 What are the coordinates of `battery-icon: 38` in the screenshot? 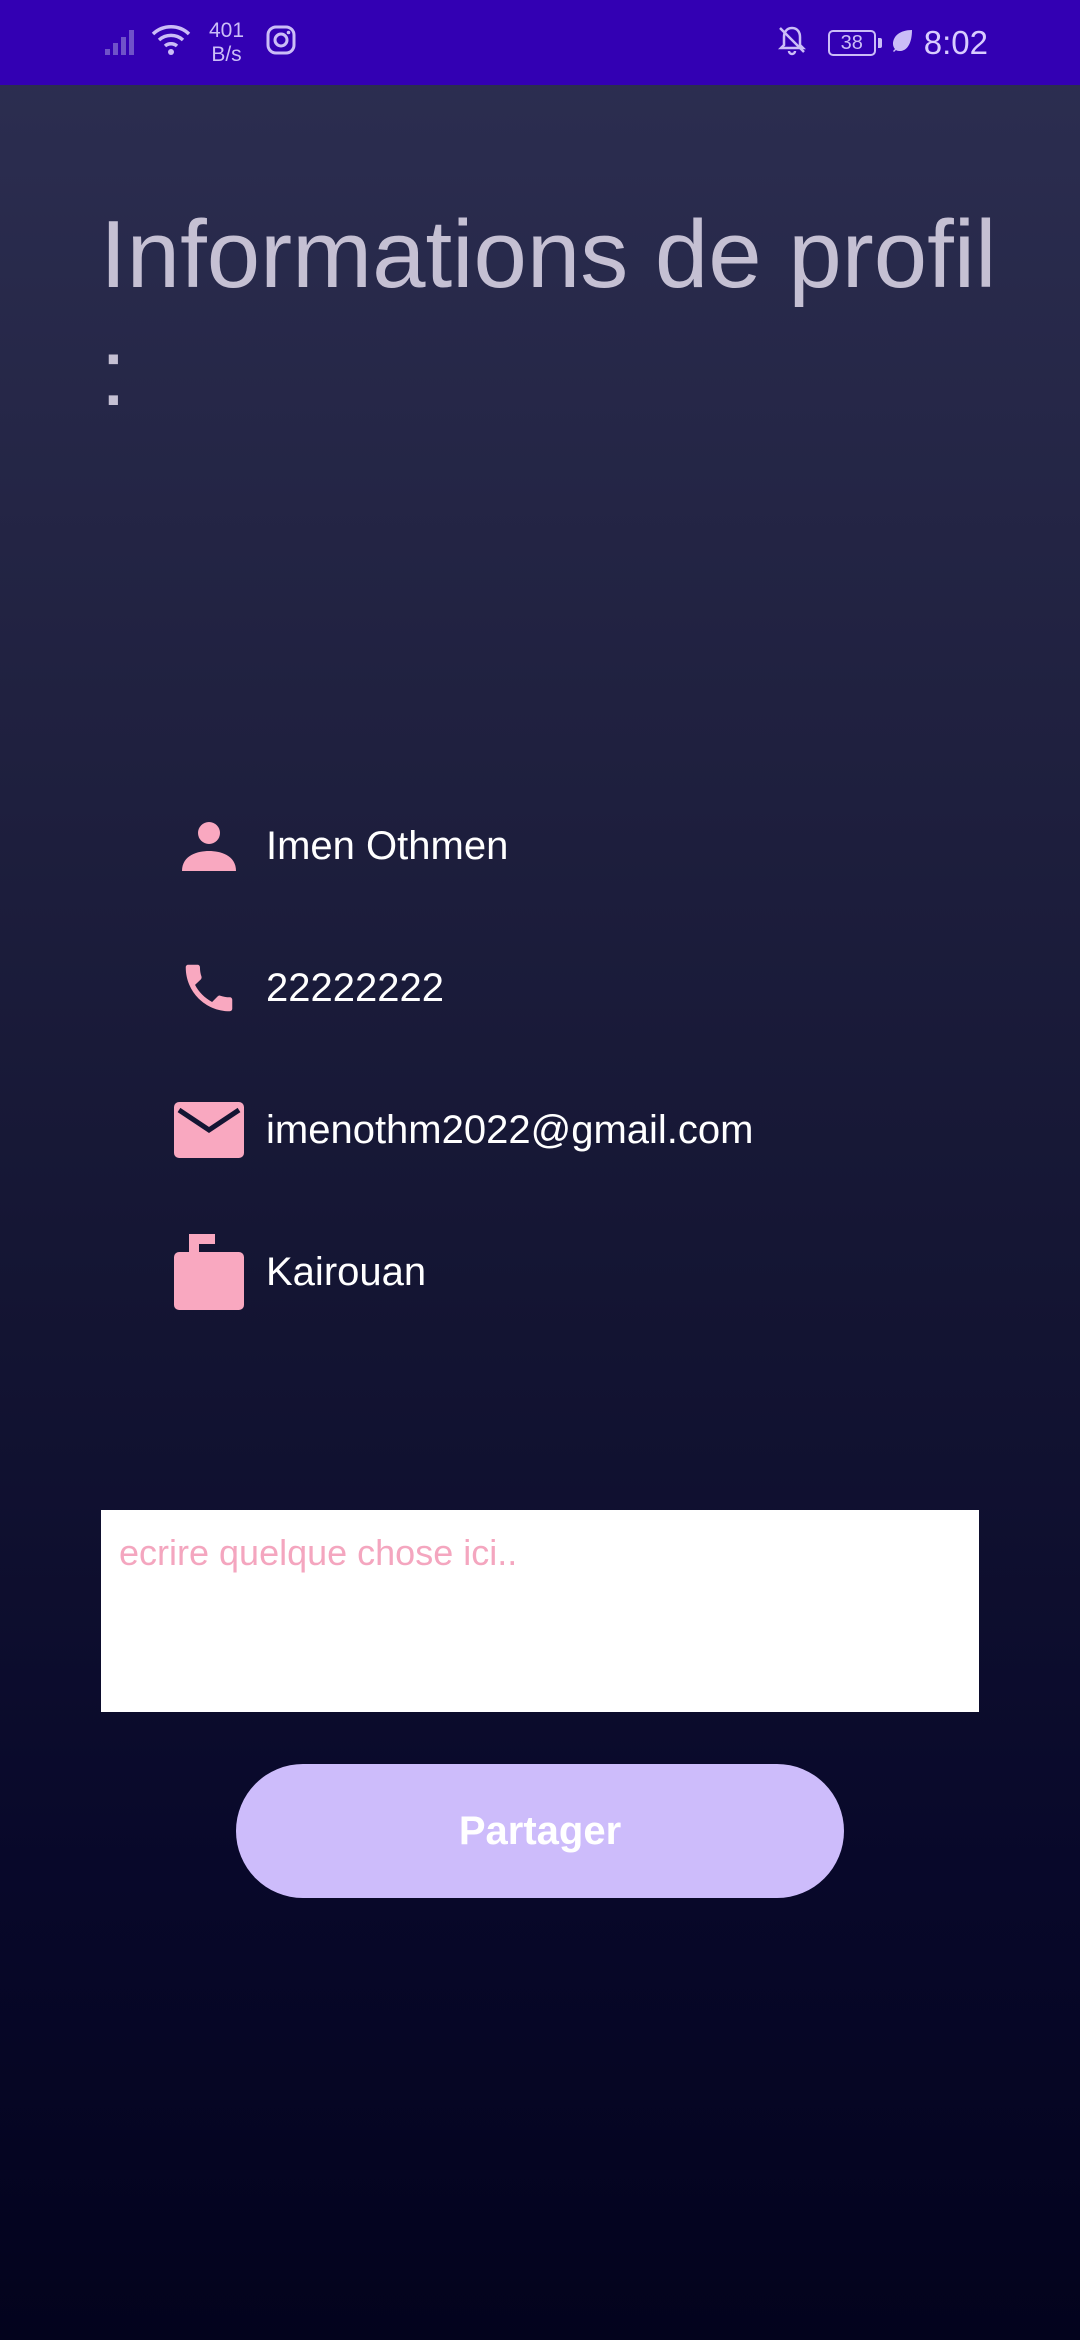 It's located at (854, 42).